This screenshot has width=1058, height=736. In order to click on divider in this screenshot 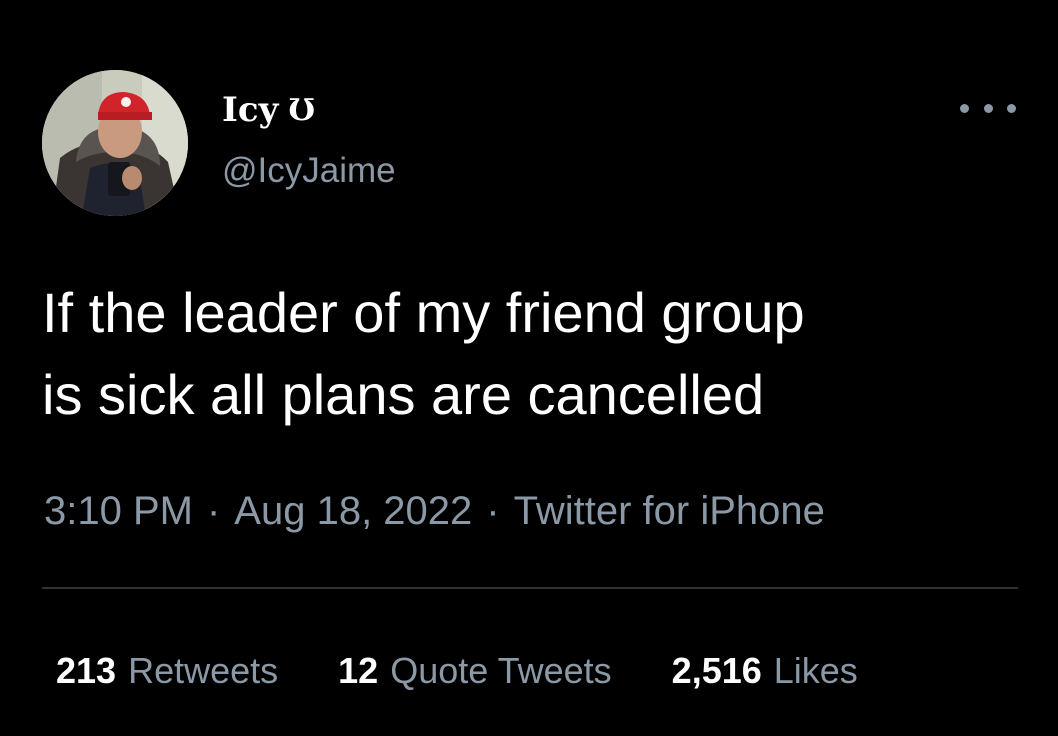, I will do `click(530, 588)`.